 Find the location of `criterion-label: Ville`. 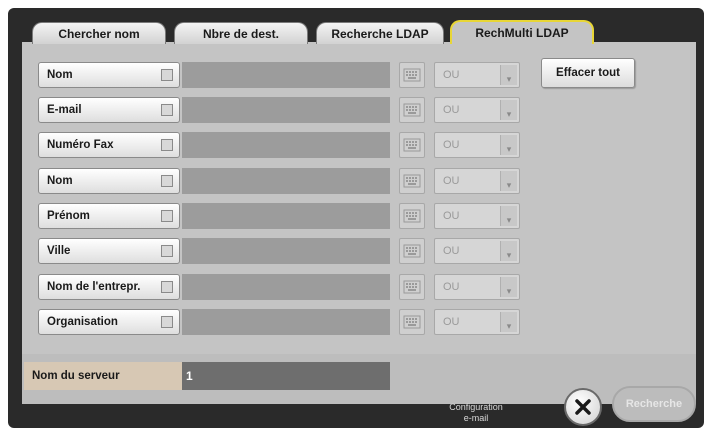

criterion-label: Ville is located at coordinates (59, 251).